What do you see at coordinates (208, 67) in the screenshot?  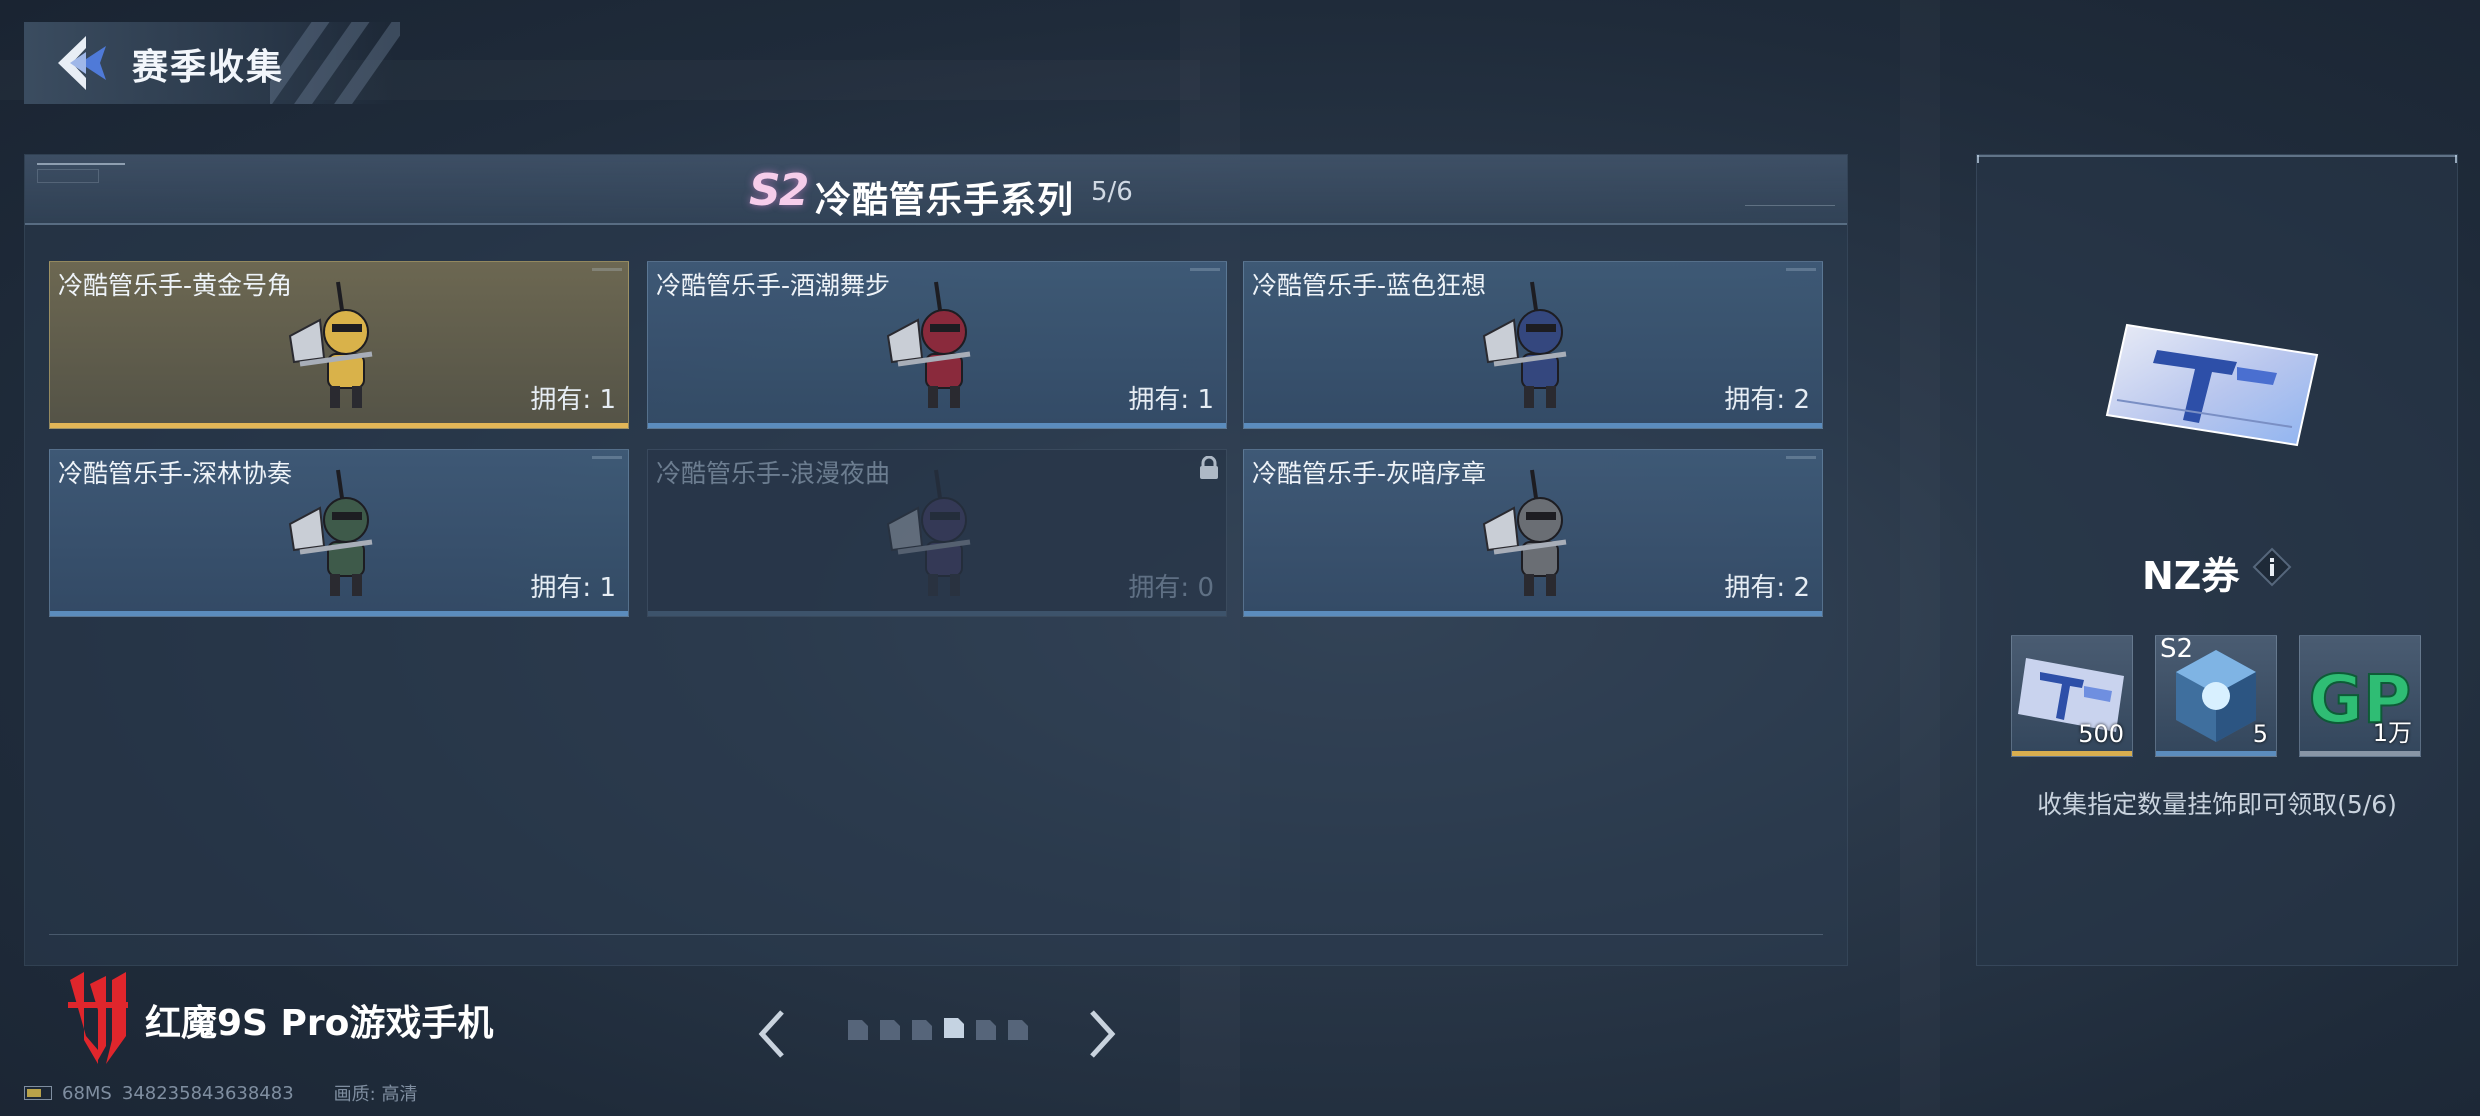 I see `page-title: 赛季收集` at bounding box center [208, 67].